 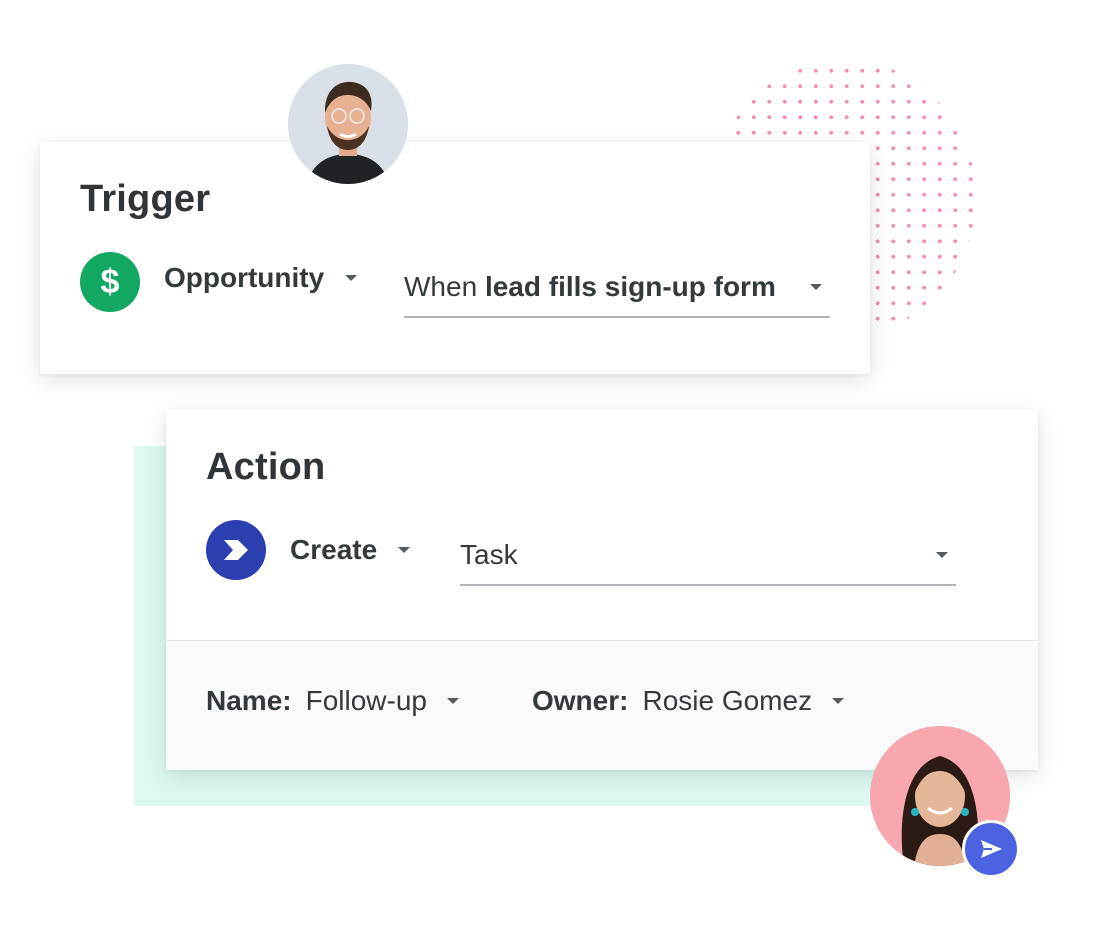 I want to click on trigger-condition-text: When lead fills sign-up form, so click(x=590, y=287).